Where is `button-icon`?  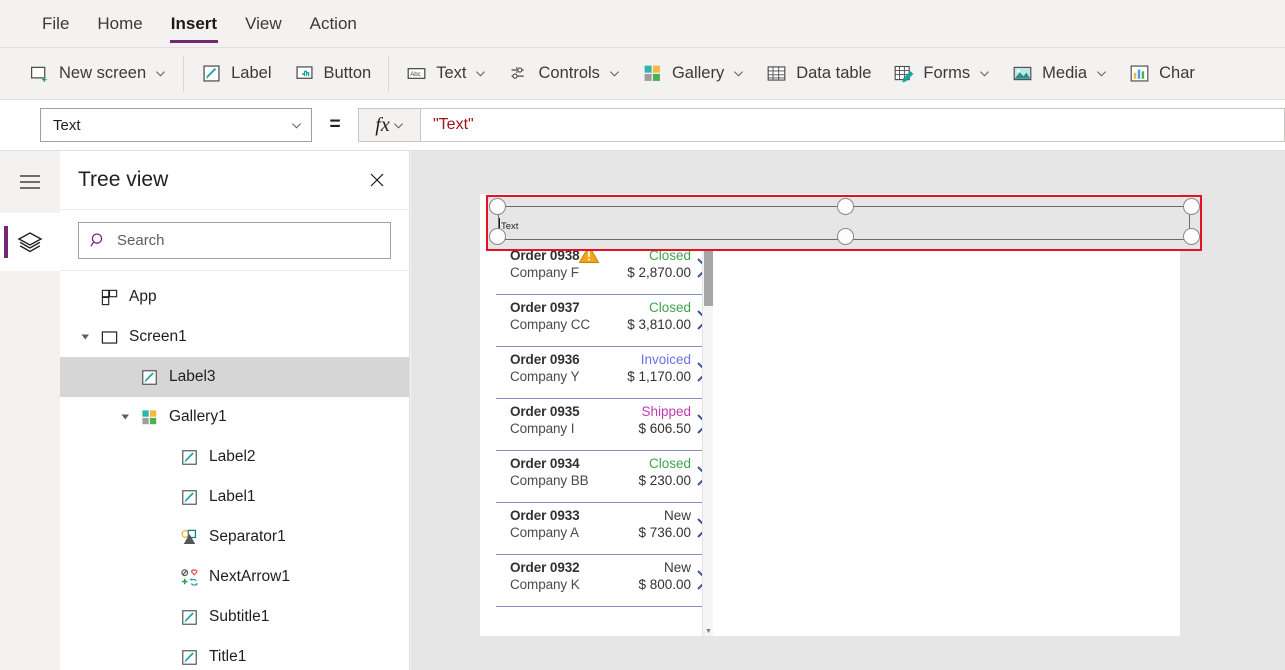 button-icon is located at coordinates (304, 72).